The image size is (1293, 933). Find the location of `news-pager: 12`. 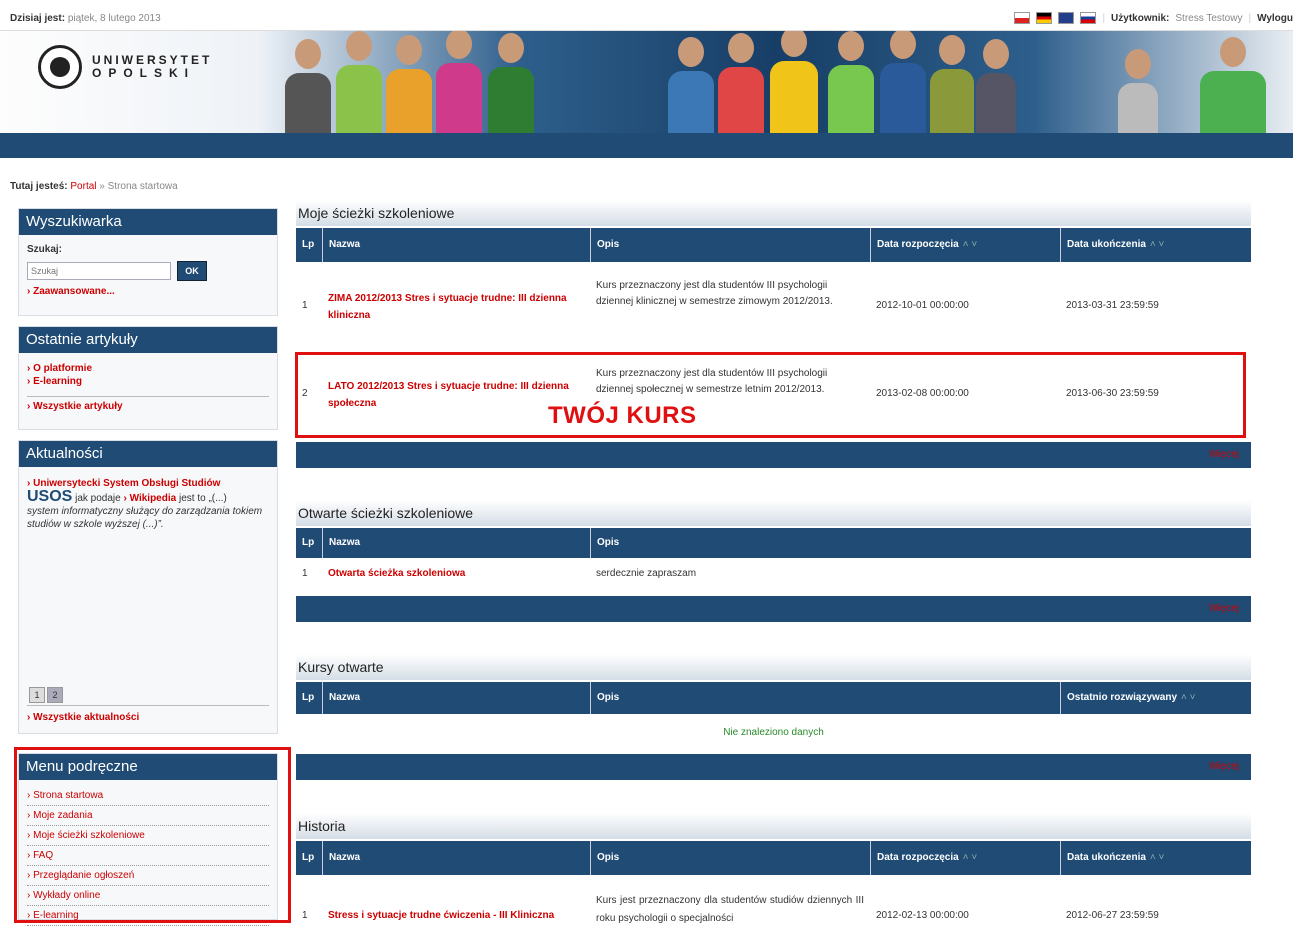

news-pager: 12 is located at coordinates (47, 695).